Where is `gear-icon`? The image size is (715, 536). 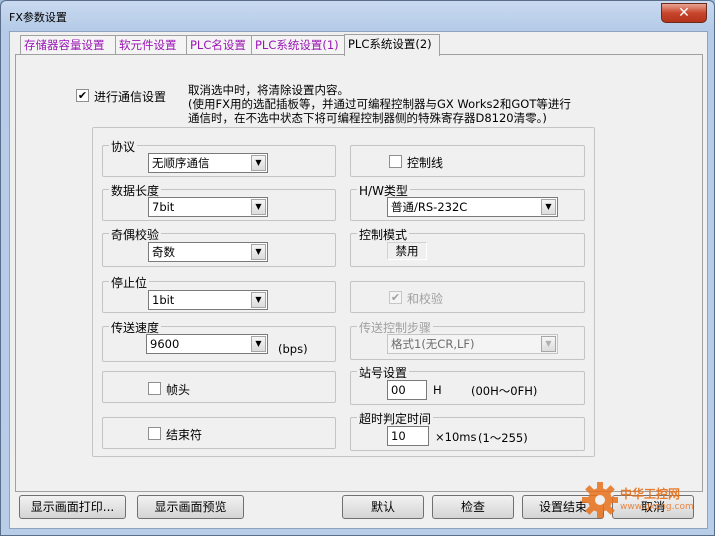
gear-icon is located at coordinates (600, 500).